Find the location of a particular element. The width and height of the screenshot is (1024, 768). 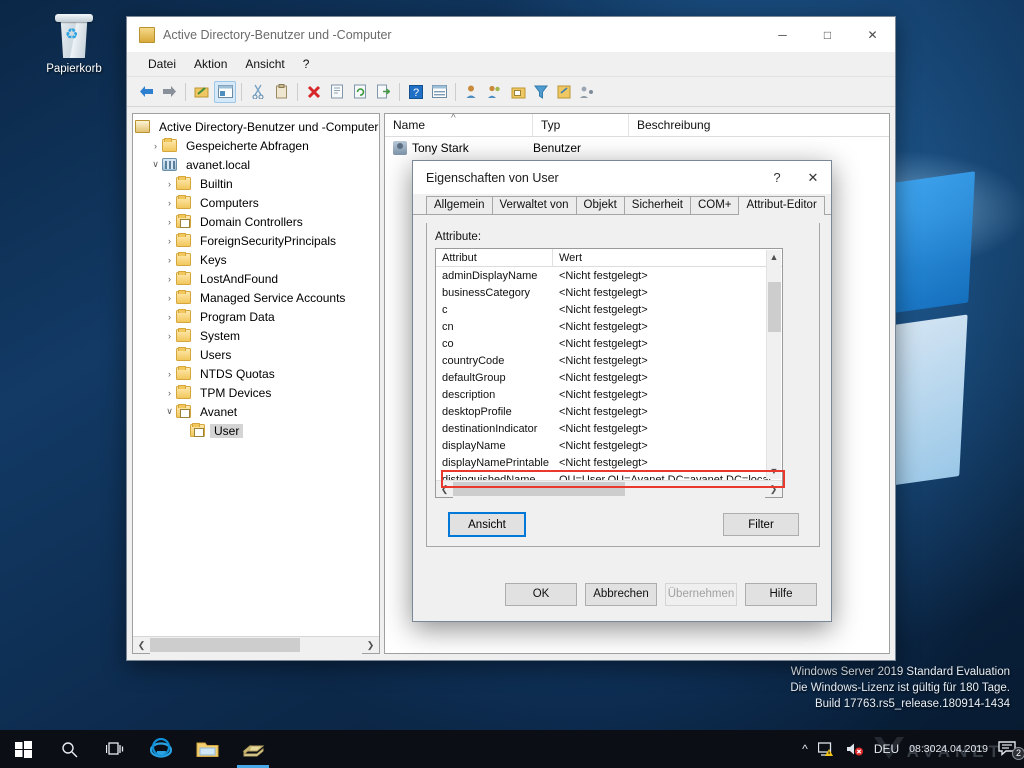

tree-item-users: Users is located at coordinates (256, 354).